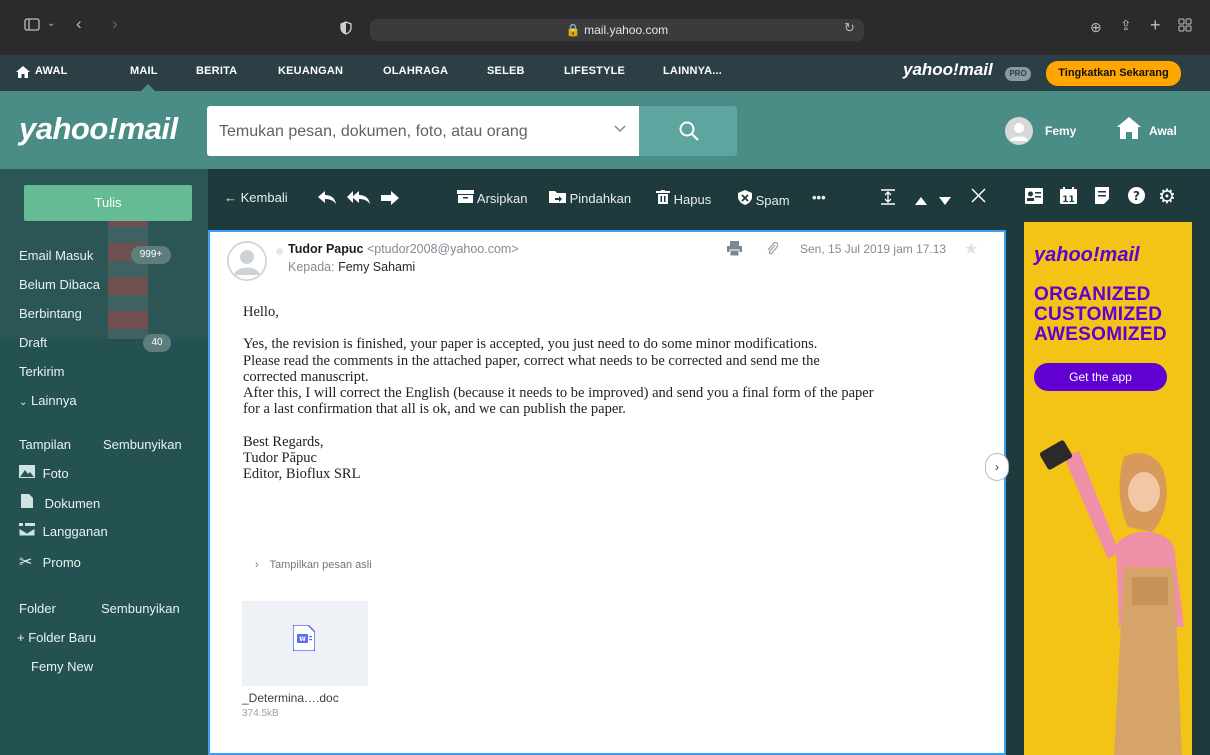 Image resolution: width=1210 pixels, height=755 pixels. Describe the element at coordinates (997, 467) in the screenshot. I see `expand-panel-button: ›` at that location.